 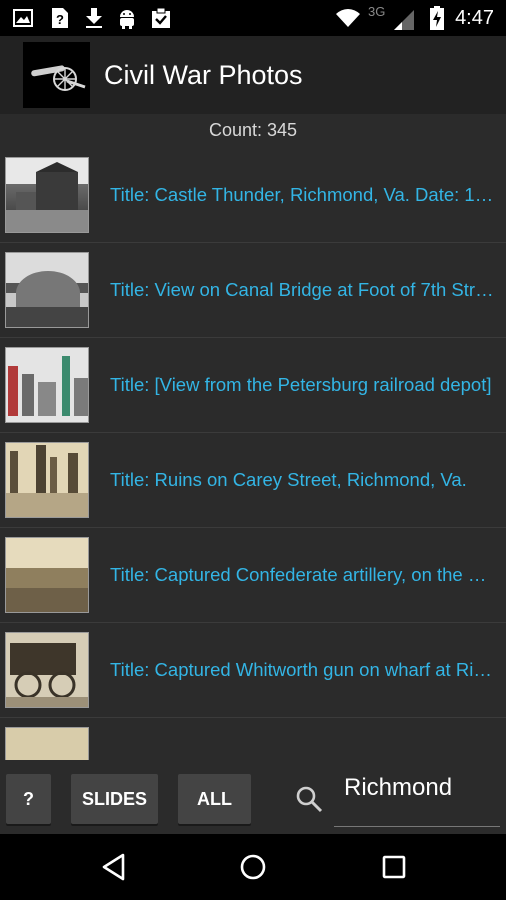 I want to click on download-icon, so click(x=94, y=18).